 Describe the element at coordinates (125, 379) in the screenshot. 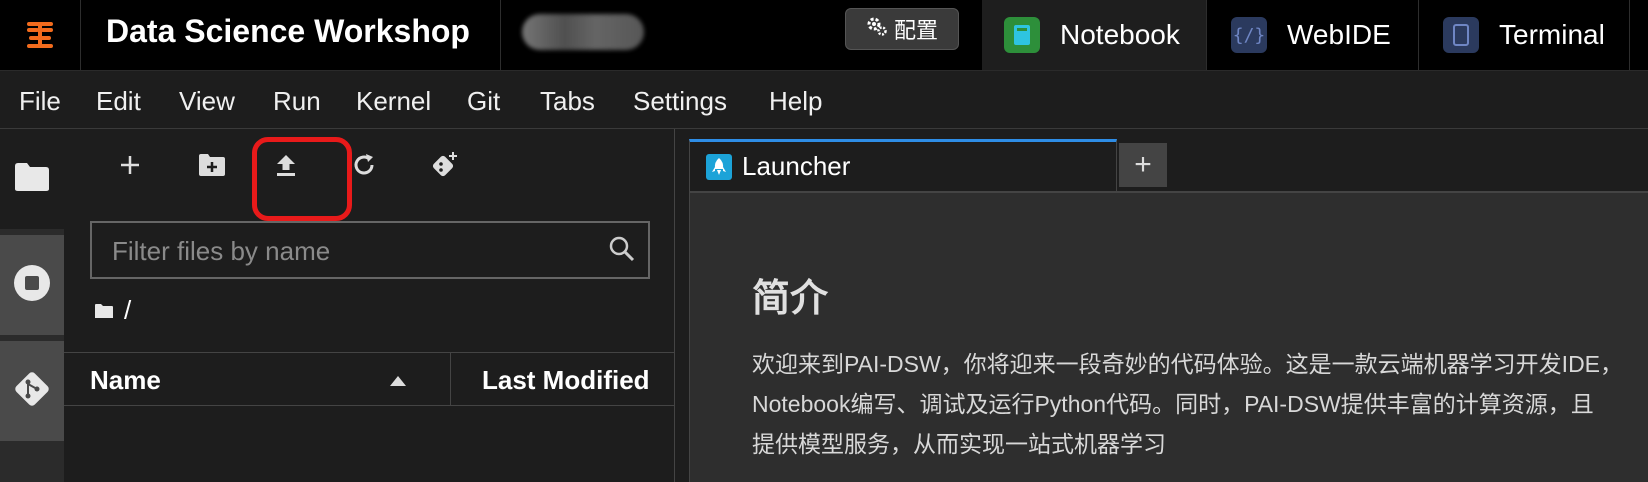

I see `column-name-header: Name` at that location.